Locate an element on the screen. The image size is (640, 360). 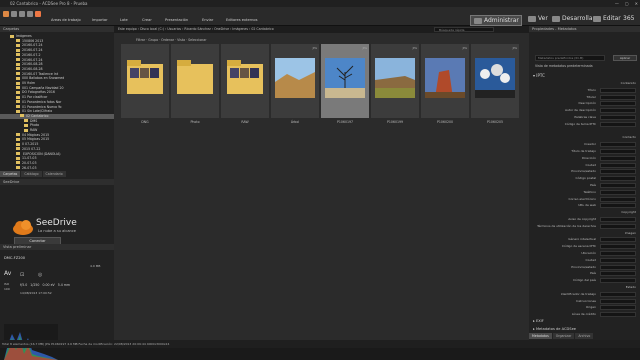
metadata-field-label: Creador is located at coordinates (590, 144).